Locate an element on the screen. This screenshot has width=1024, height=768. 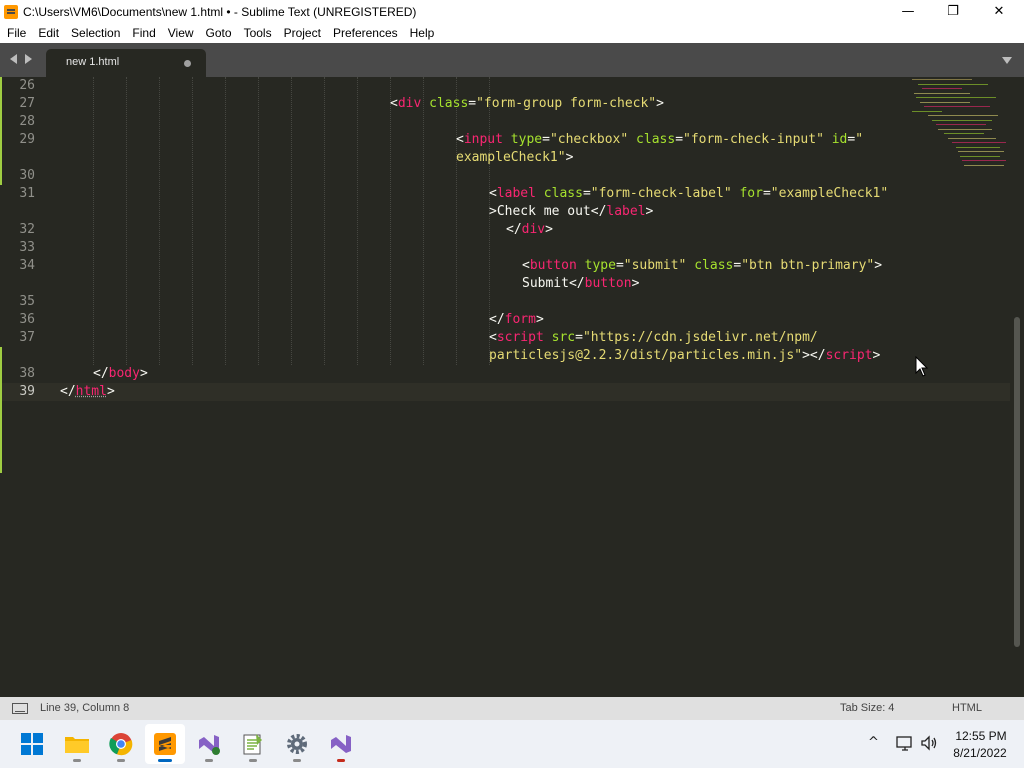
taskbar-visual-studio-preview is located at coordinates (209, 744).